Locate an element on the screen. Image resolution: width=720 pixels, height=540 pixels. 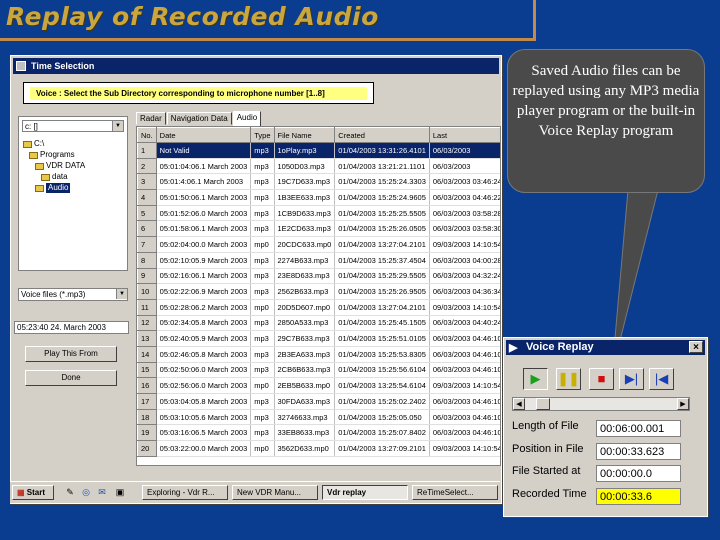
stop-icon: ■ is located at coordinates (601, 378).